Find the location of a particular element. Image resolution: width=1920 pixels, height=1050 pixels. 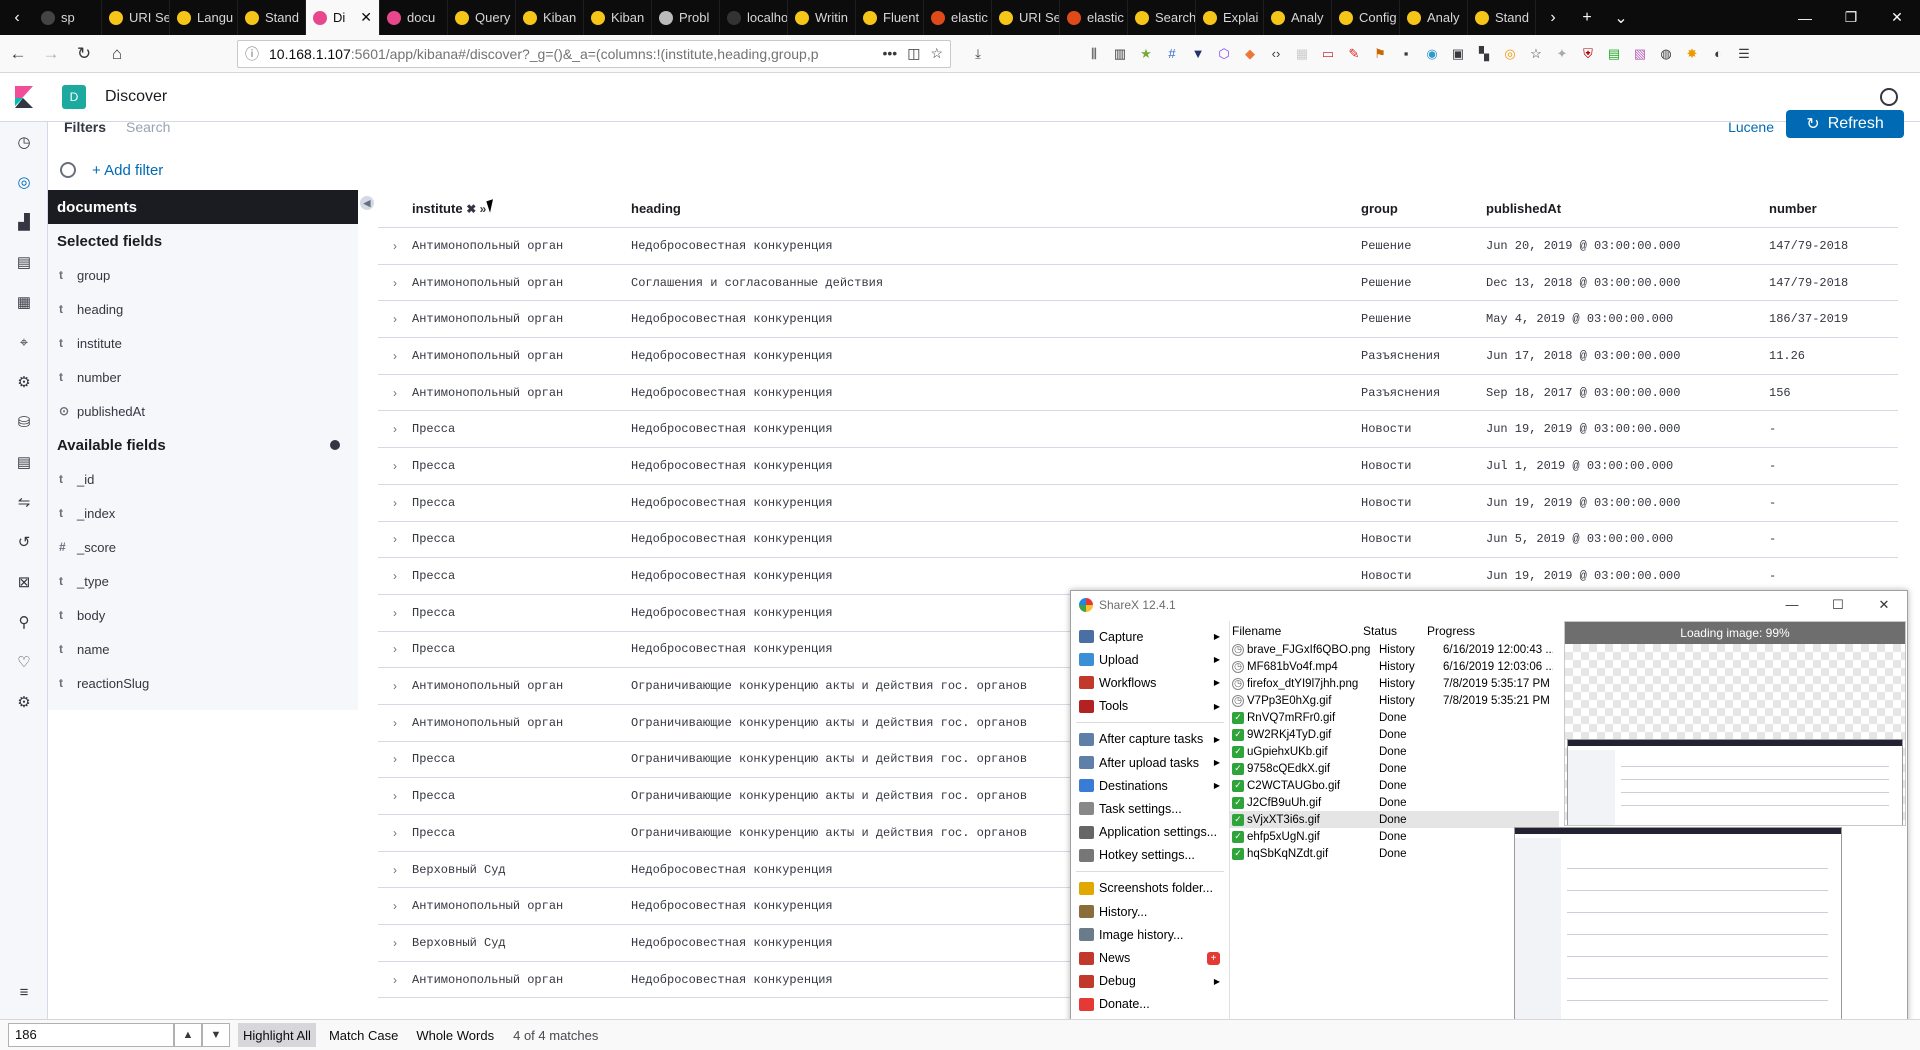

match-case-toggle: Match Case is located at coordinates (363, 1035).